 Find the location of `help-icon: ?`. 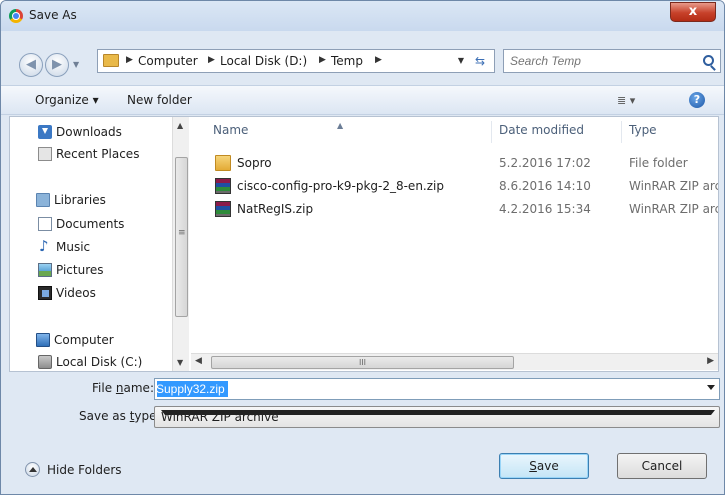

help-icon: ? is located at coordinates (697, 100).